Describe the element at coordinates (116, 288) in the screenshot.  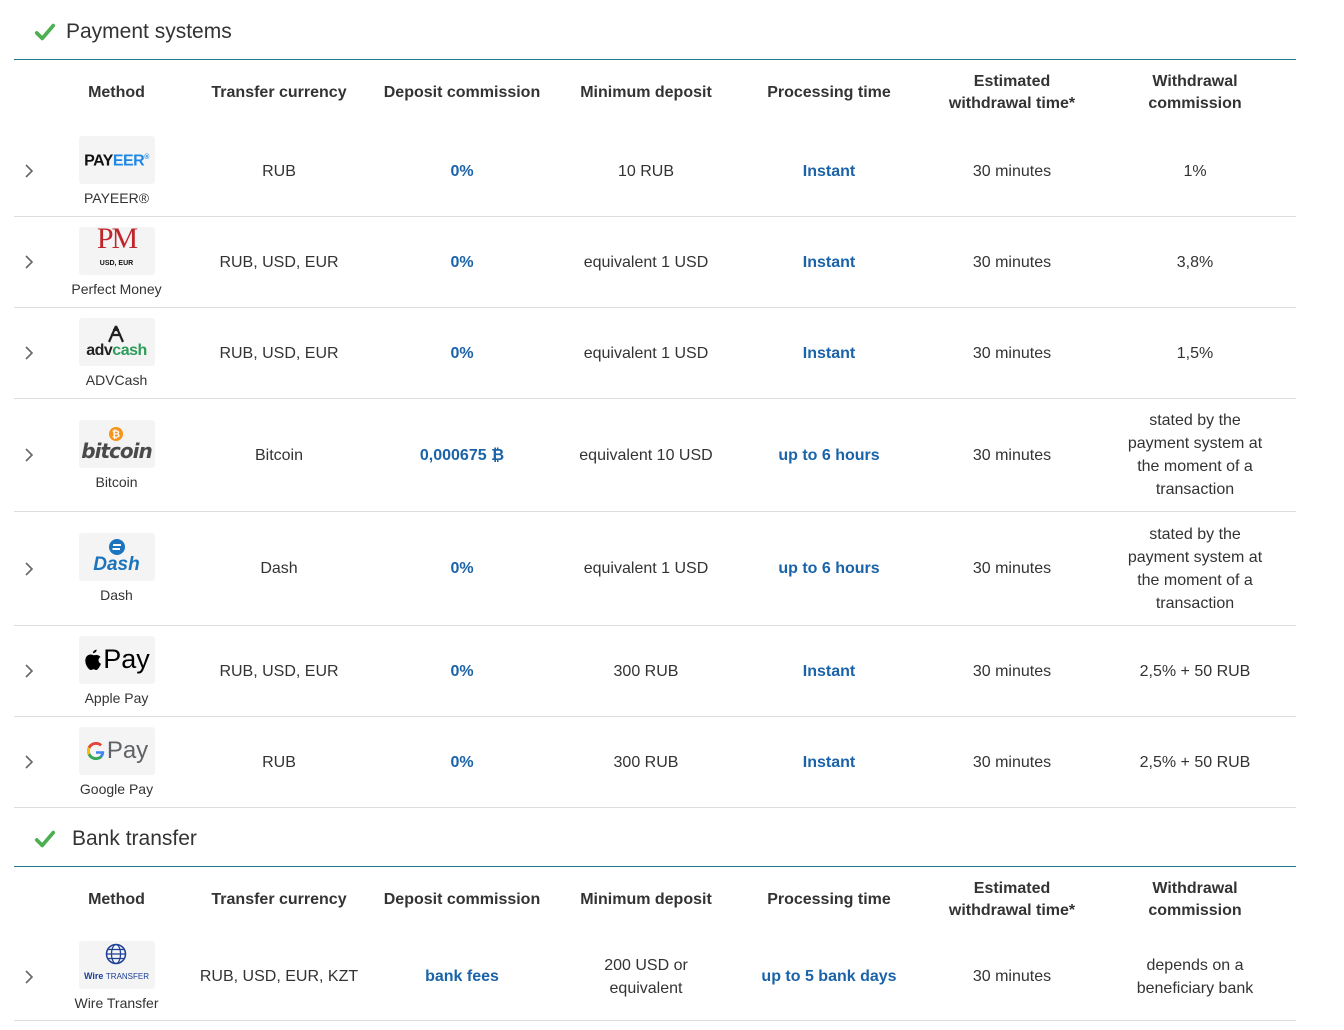
I see `method-label: Perfect Money` at that location.